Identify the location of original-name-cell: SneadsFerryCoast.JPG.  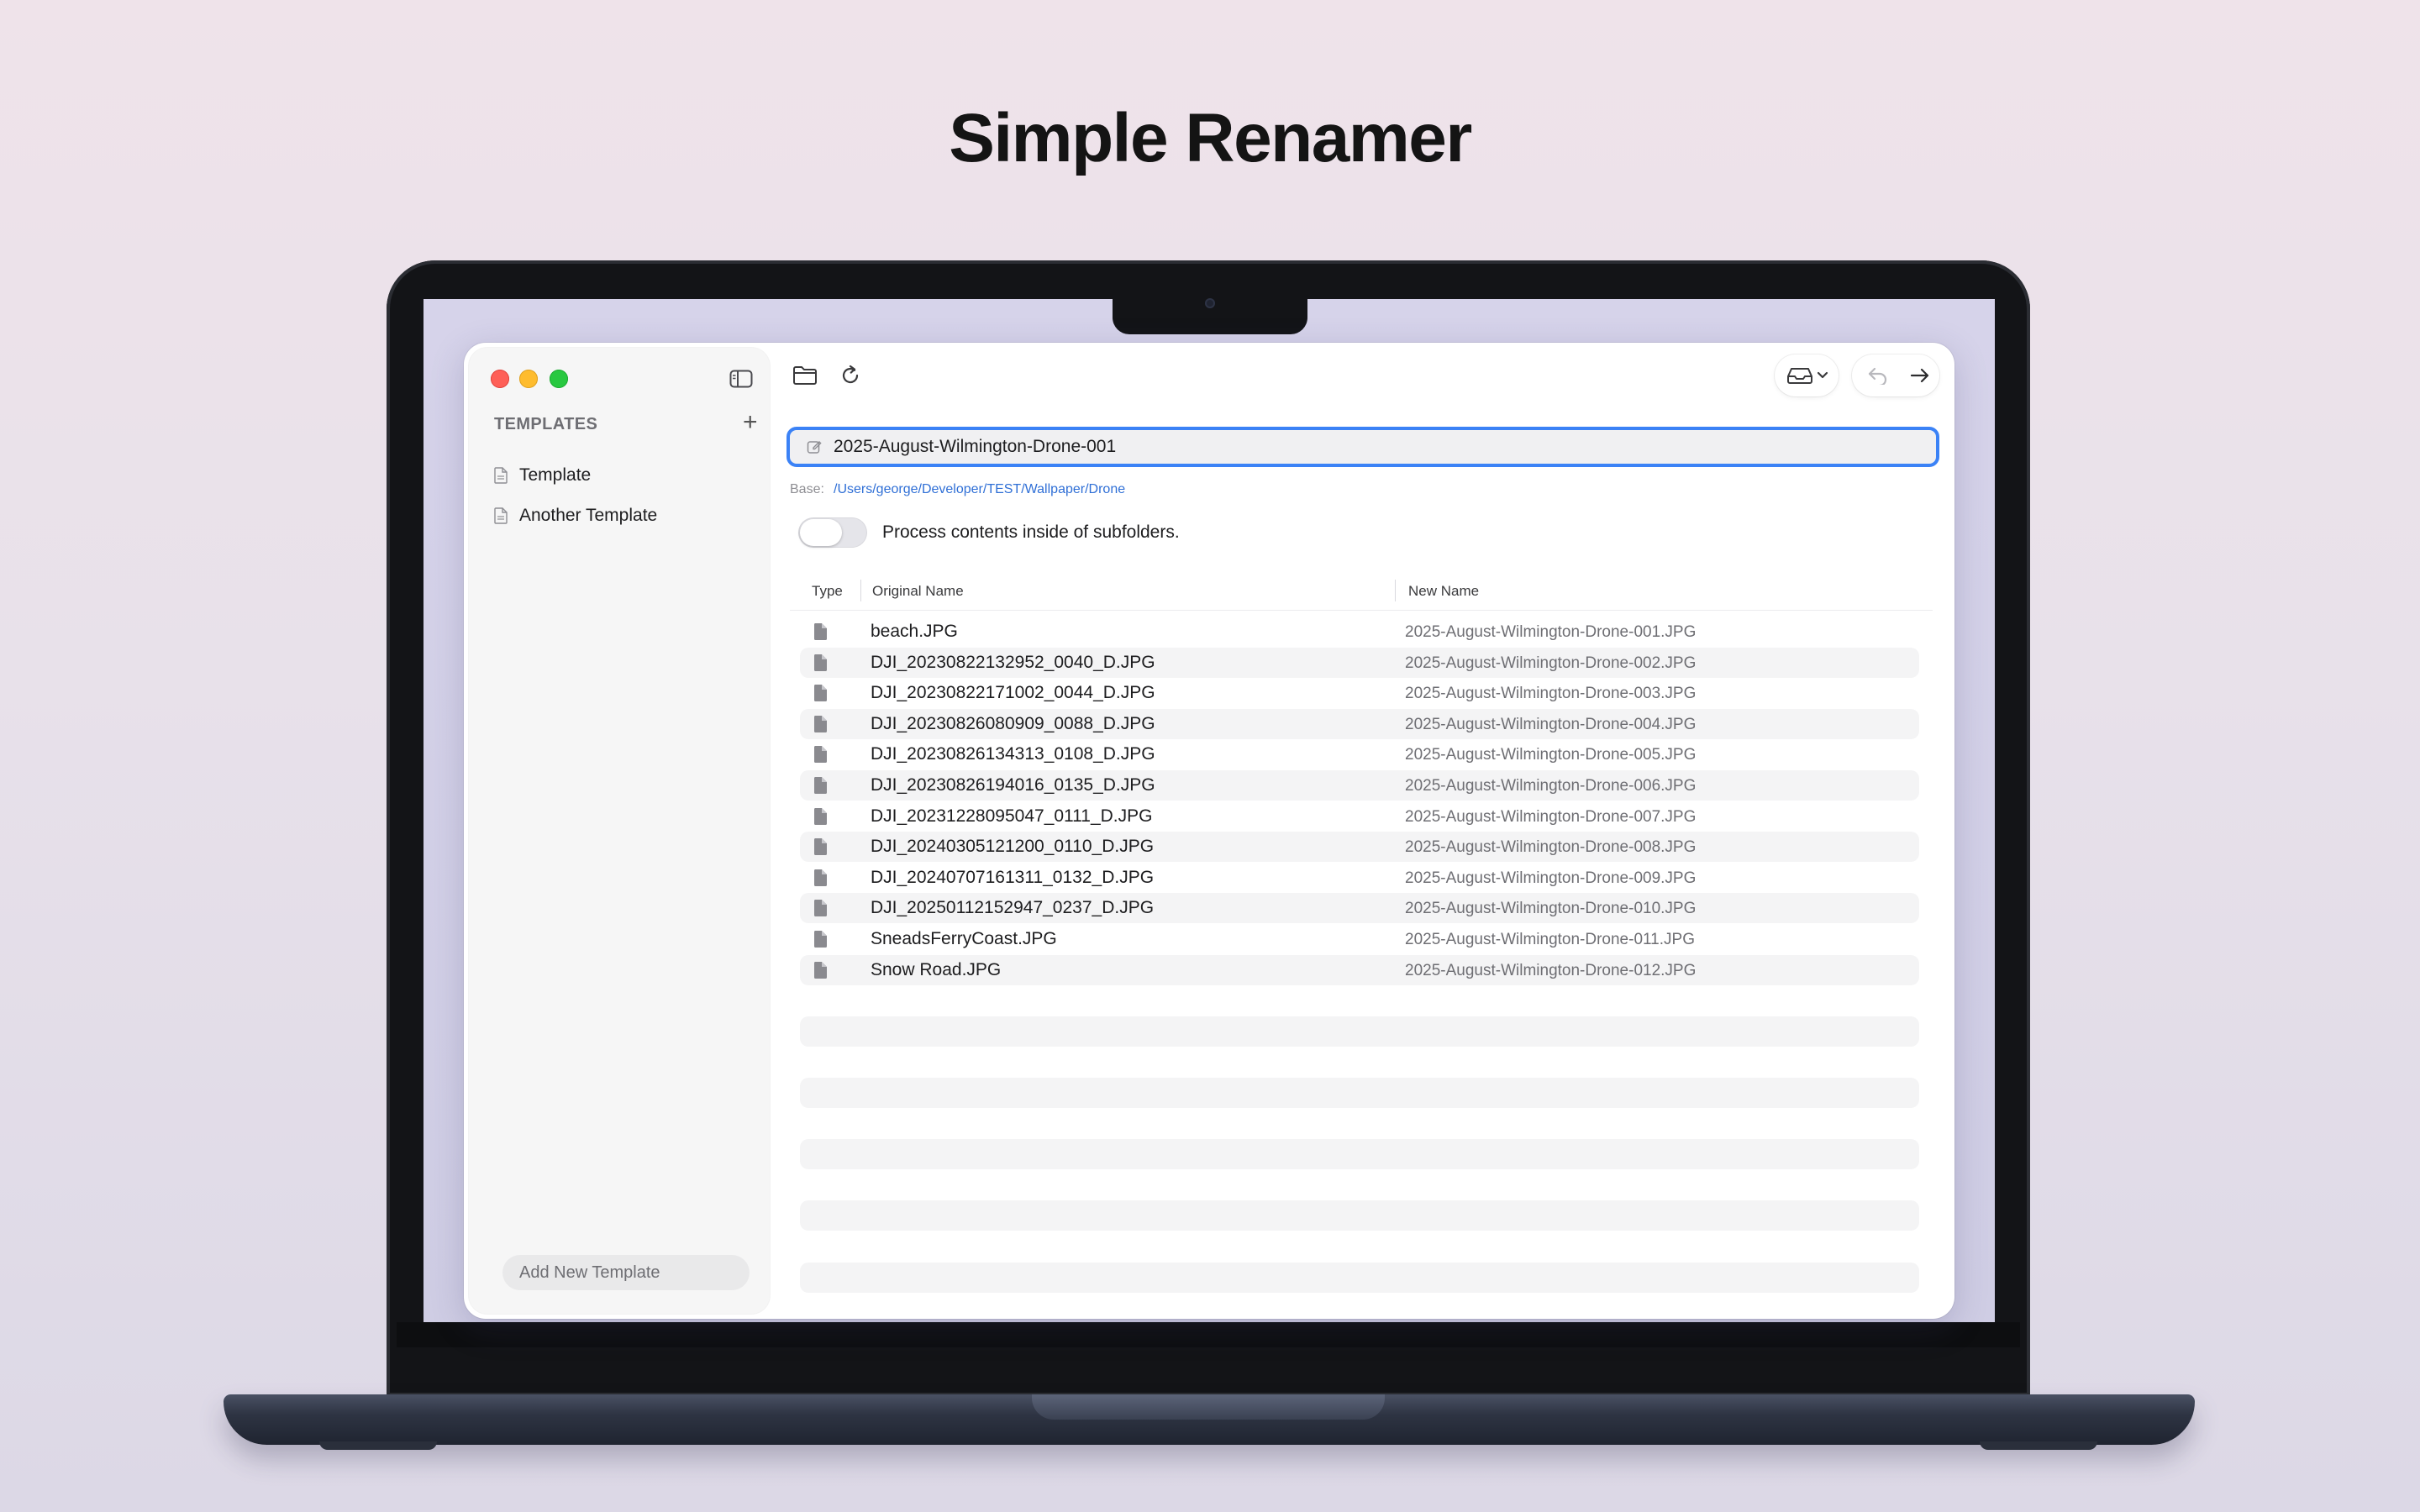
(964, 938).